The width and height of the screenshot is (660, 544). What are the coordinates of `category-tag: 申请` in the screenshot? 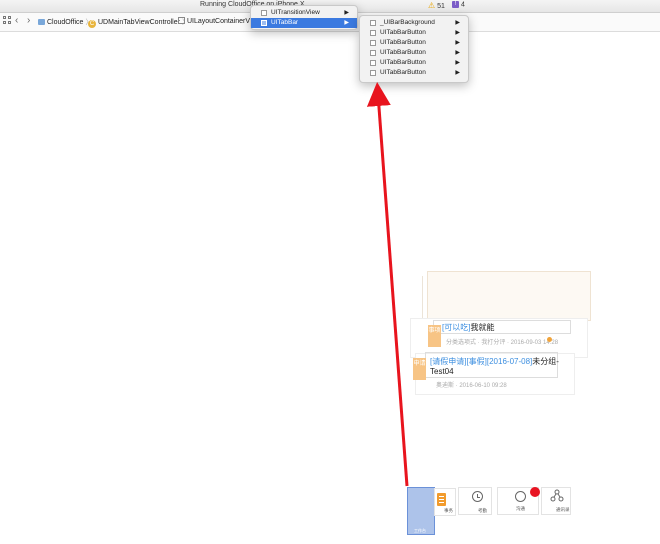 It's located at (419, 369).